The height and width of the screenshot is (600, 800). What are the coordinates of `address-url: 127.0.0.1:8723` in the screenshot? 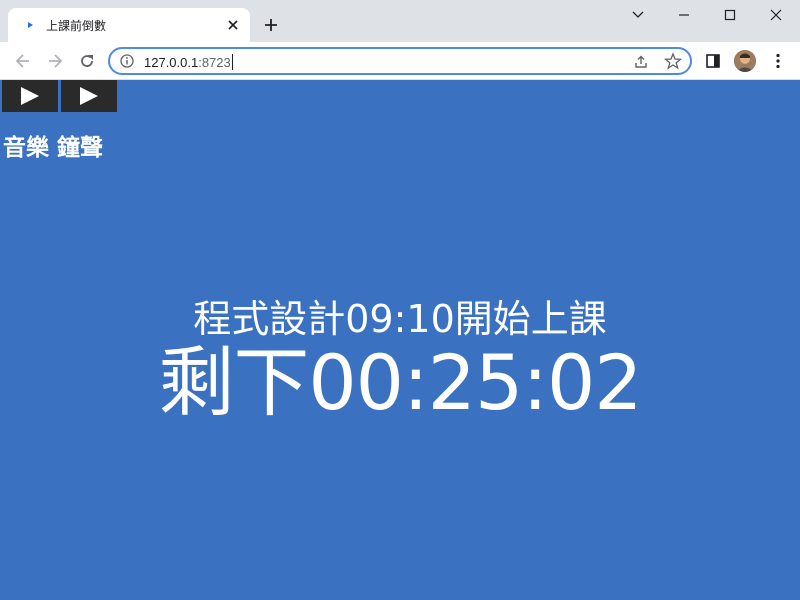 It's located at (188, 62).